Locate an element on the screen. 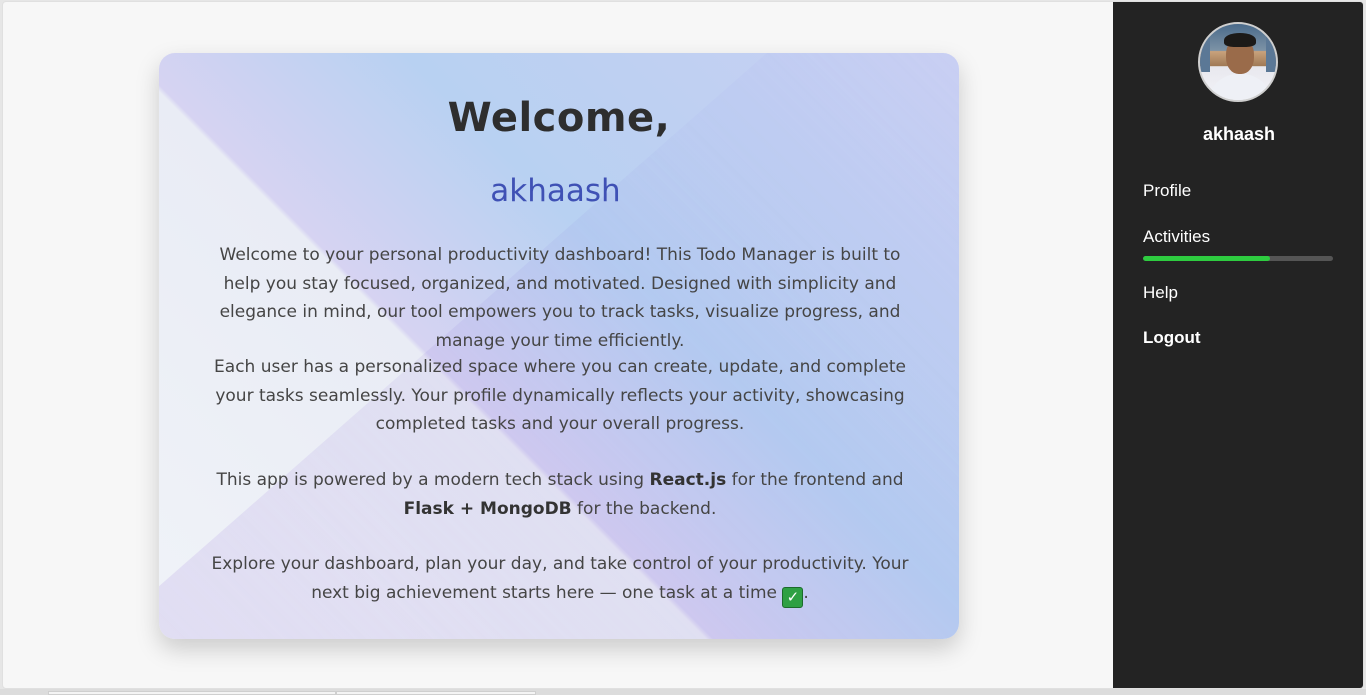  taskbar-edge is located at coordinates (683, 692).